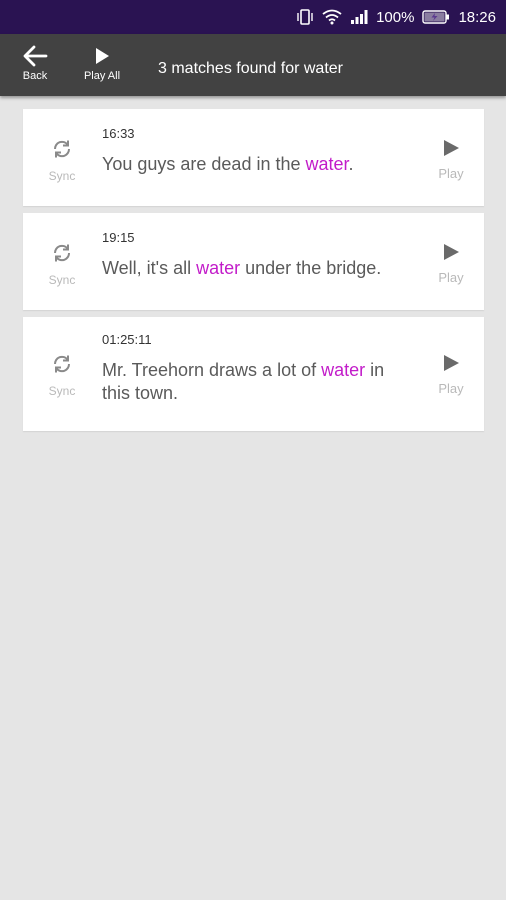 This screenshot has width=506, height=900. Describe the element at coordinates (253, 17) in the screenshot. I see `status-bar: 100% 18:26` at that location.